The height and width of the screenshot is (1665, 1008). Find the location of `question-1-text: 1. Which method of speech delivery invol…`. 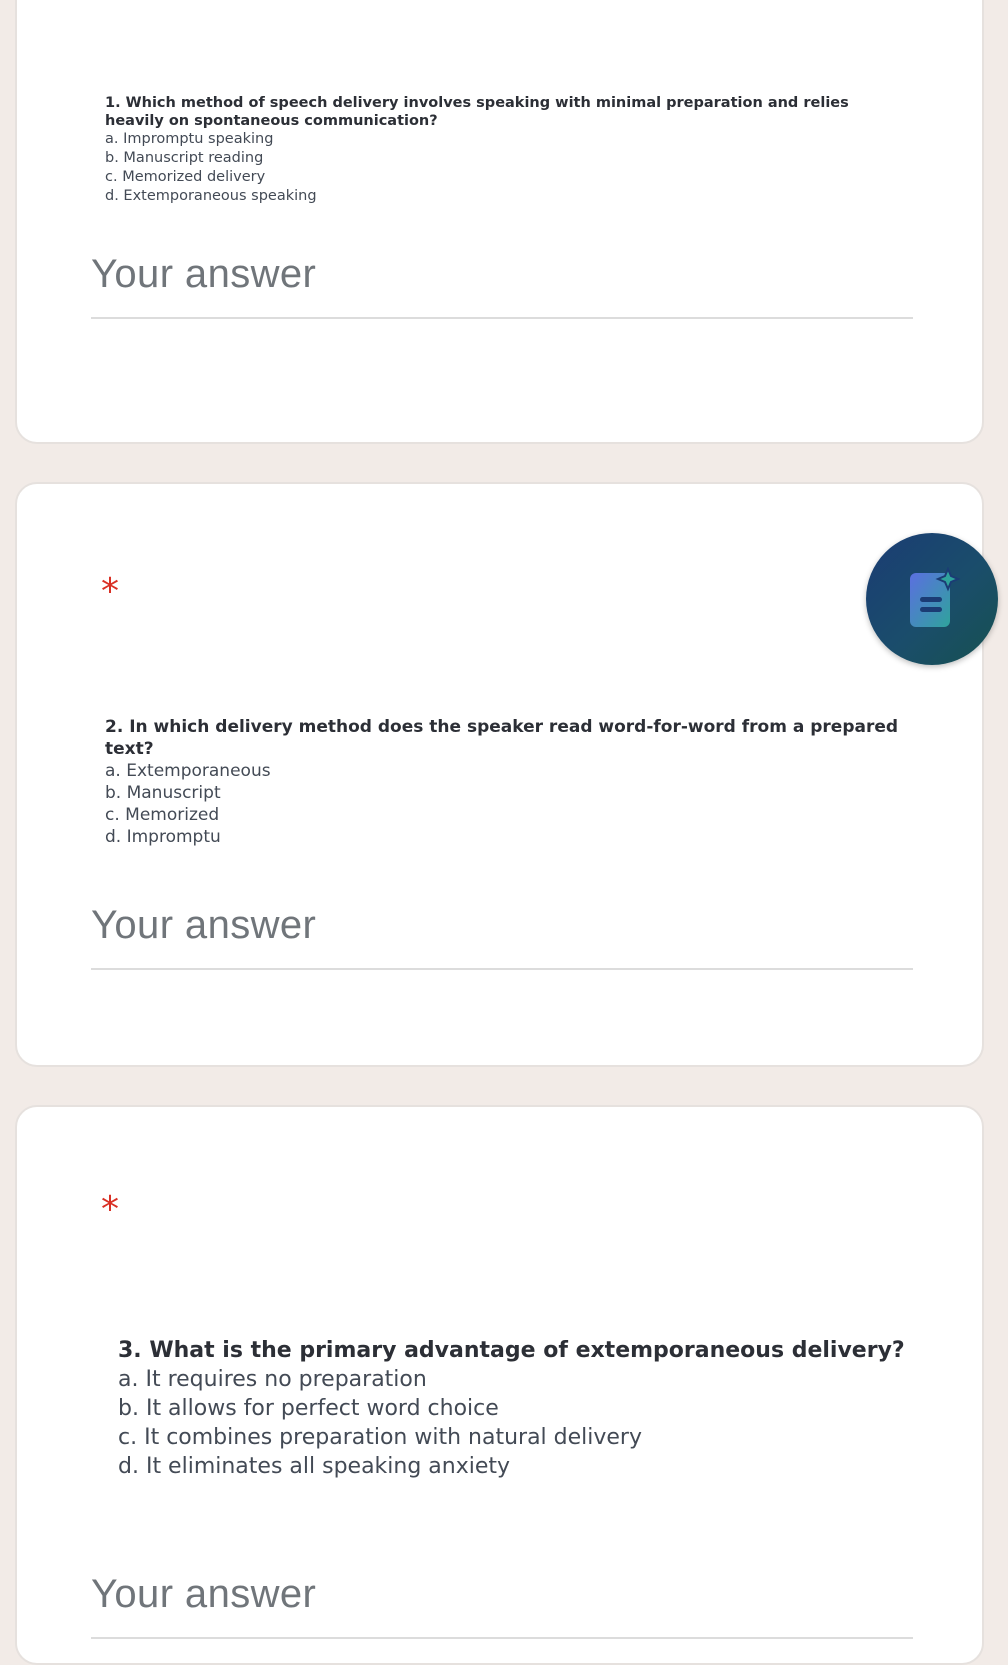

question-1-text: 1. Which method of speech delivery invol… is located at coordinates (477, 112).